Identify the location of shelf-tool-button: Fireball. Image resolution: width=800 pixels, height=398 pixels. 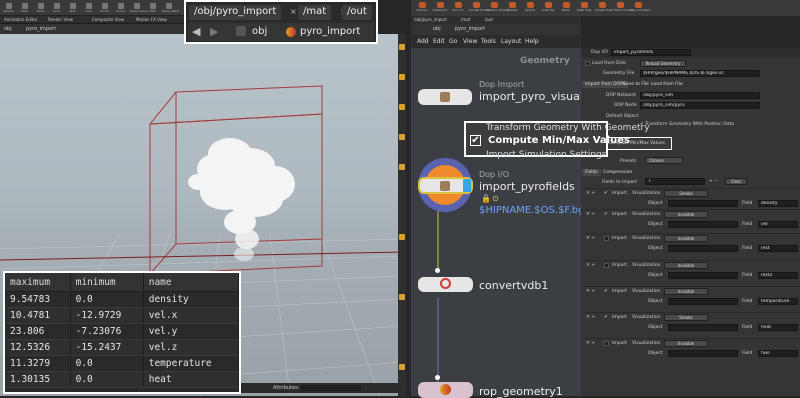
(512, 8).